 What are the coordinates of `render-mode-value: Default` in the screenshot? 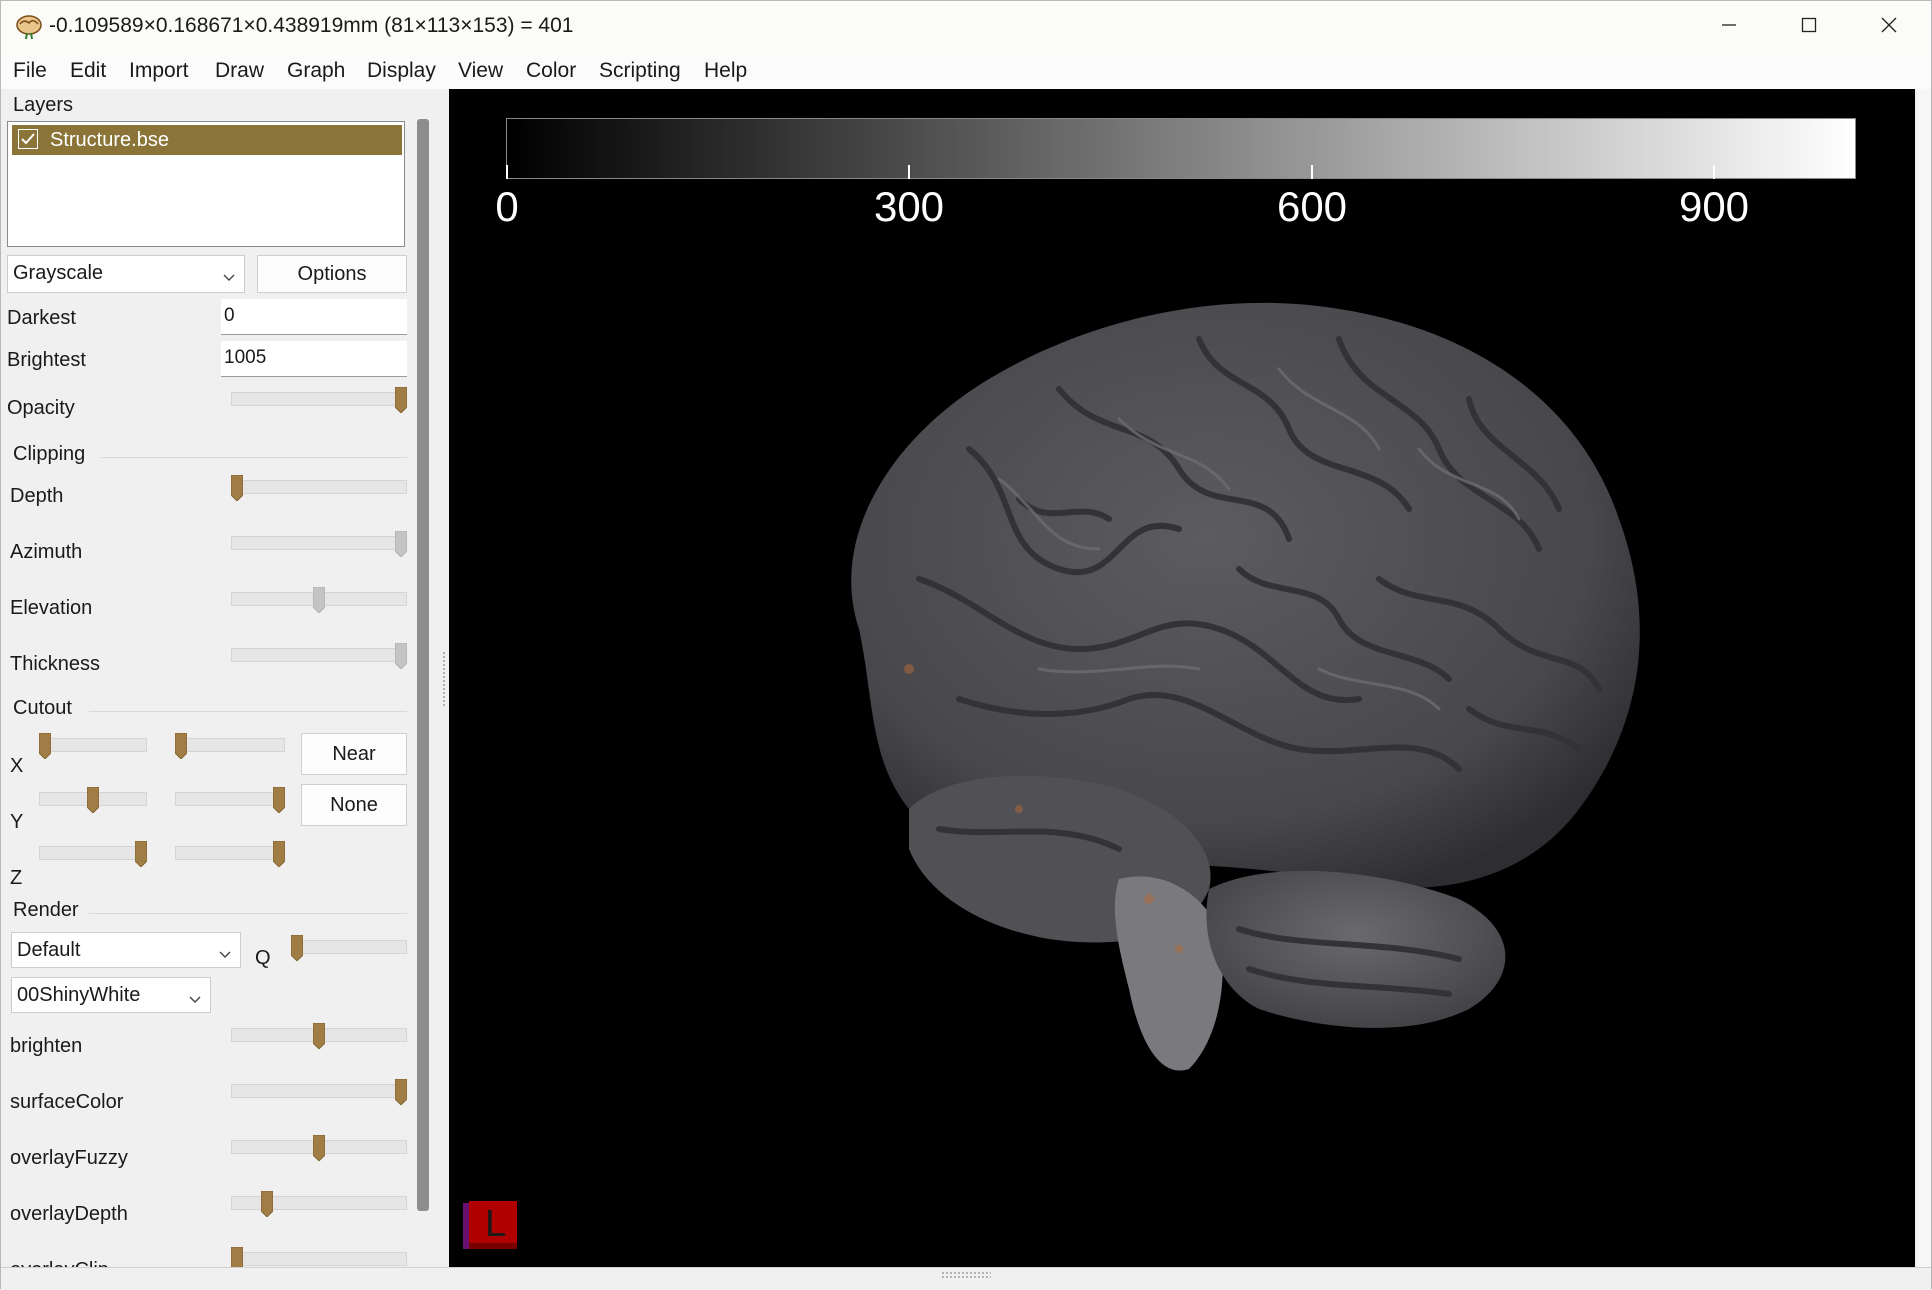 It's located at (49, 950).